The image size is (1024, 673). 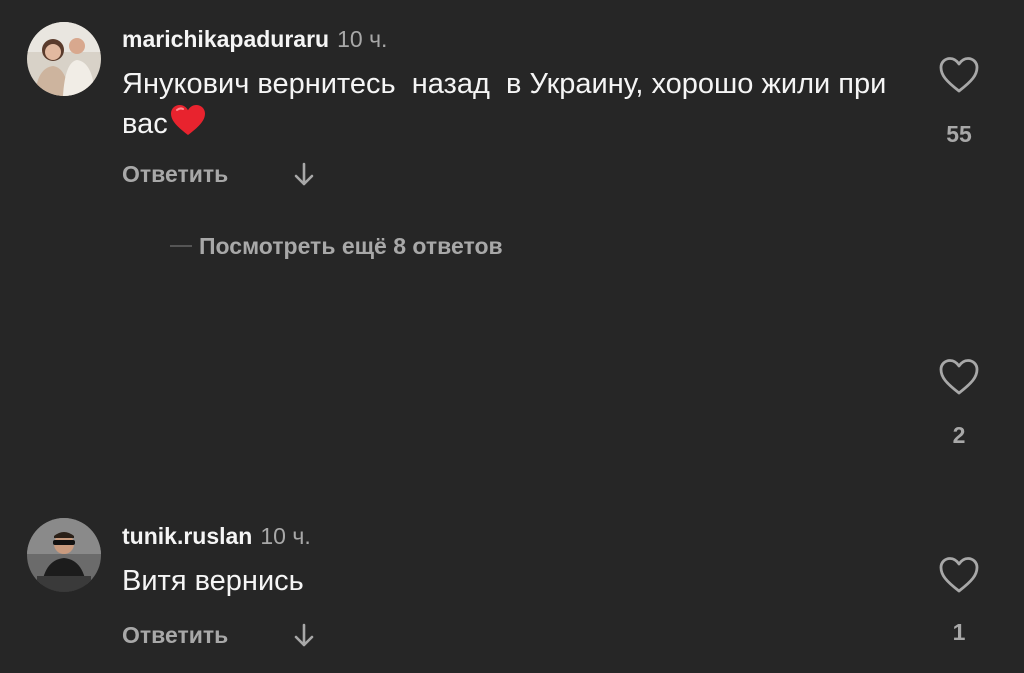 What do you see at coordinates (959, 632) in the screenshot?
I see `like-count: 1` at bounding box center [959, 632].